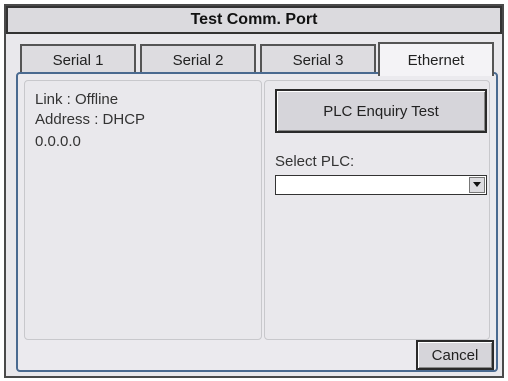  I want to click on cancel-button: Cancel, so click(455, 355).